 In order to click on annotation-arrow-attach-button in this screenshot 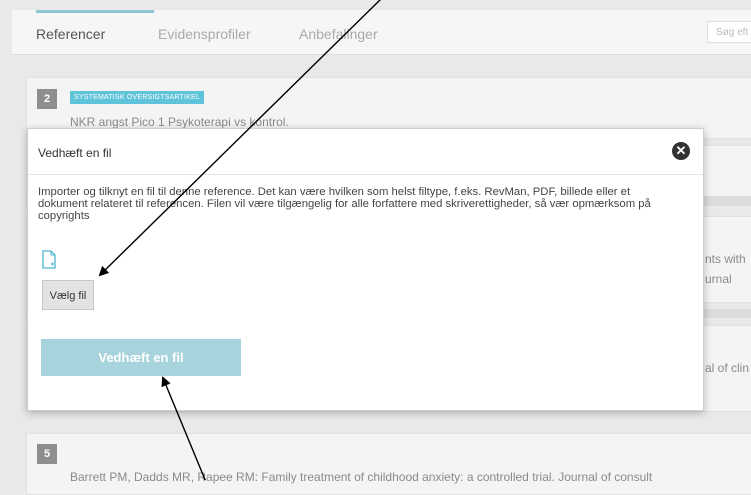, I will do `click(183, 428)`.